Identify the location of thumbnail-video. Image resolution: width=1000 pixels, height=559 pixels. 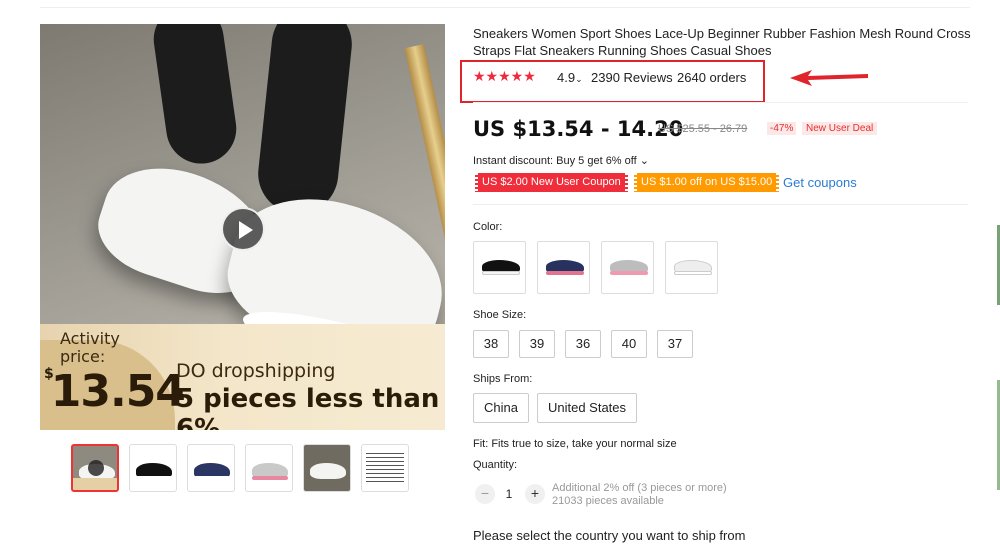
(95, 468).